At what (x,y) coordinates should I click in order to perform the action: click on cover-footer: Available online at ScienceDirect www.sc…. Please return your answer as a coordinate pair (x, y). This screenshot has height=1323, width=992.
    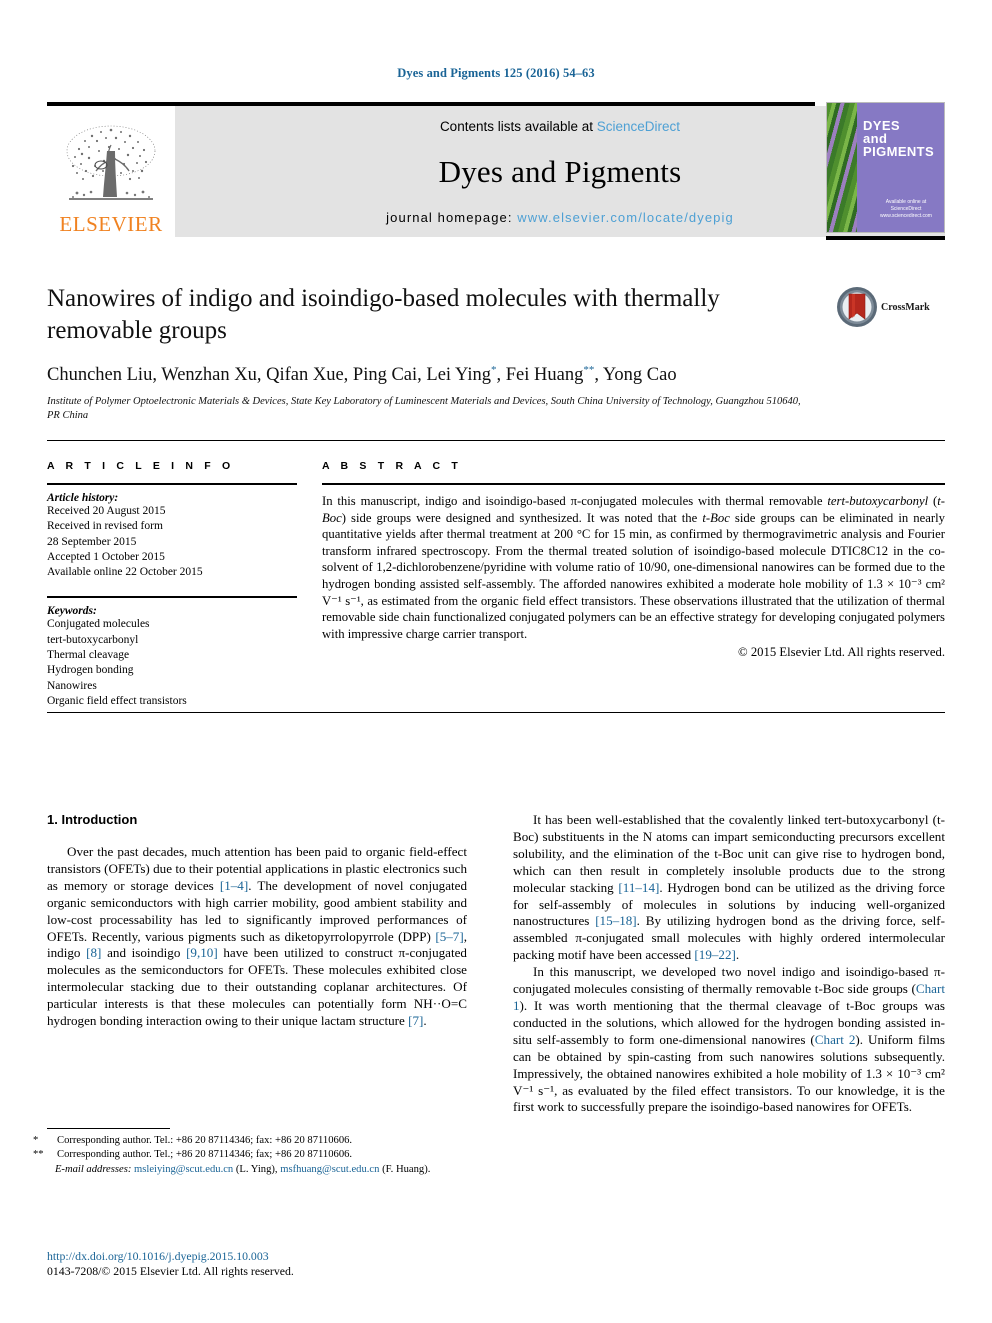
    Looking at the image, I should click on (906, 209).